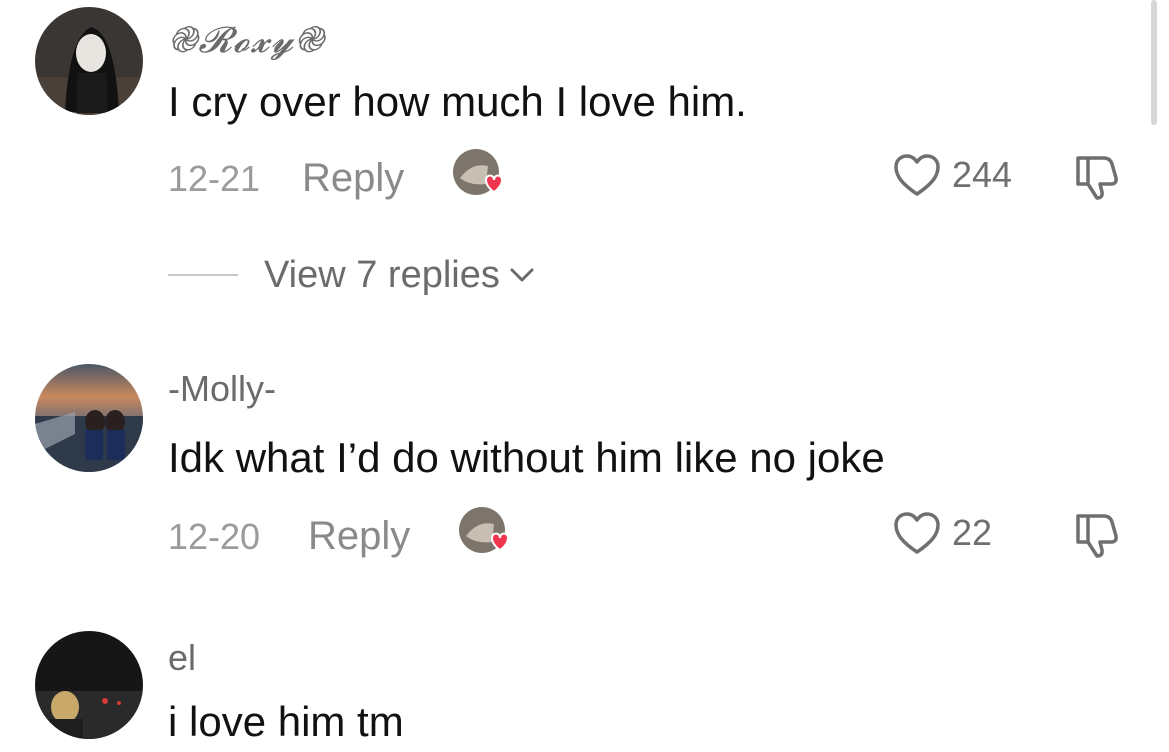 The image size is (1169, 752). Describe the element at coordinates (648, 534) in the screenshot. I see `comment-meta: 12-20 Reply 22` at that location.